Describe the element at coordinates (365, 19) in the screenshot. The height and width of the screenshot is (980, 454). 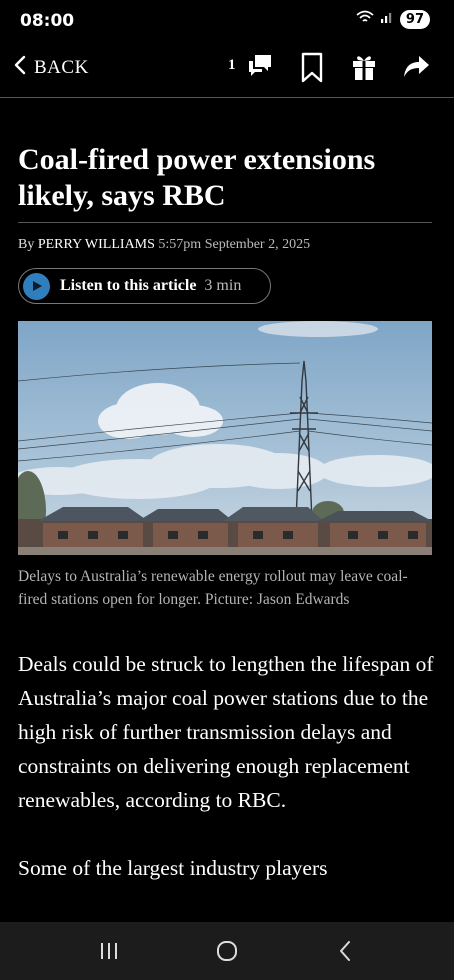
I see `wifi-icon` at that location.